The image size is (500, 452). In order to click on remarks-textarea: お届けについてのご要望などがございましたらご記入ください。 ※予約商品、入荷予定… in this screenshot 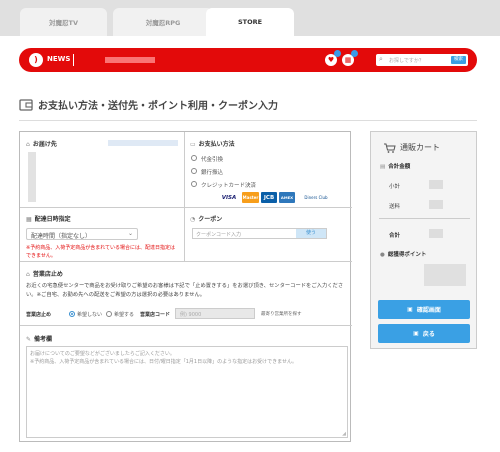, I will do `click(187, 392)`.